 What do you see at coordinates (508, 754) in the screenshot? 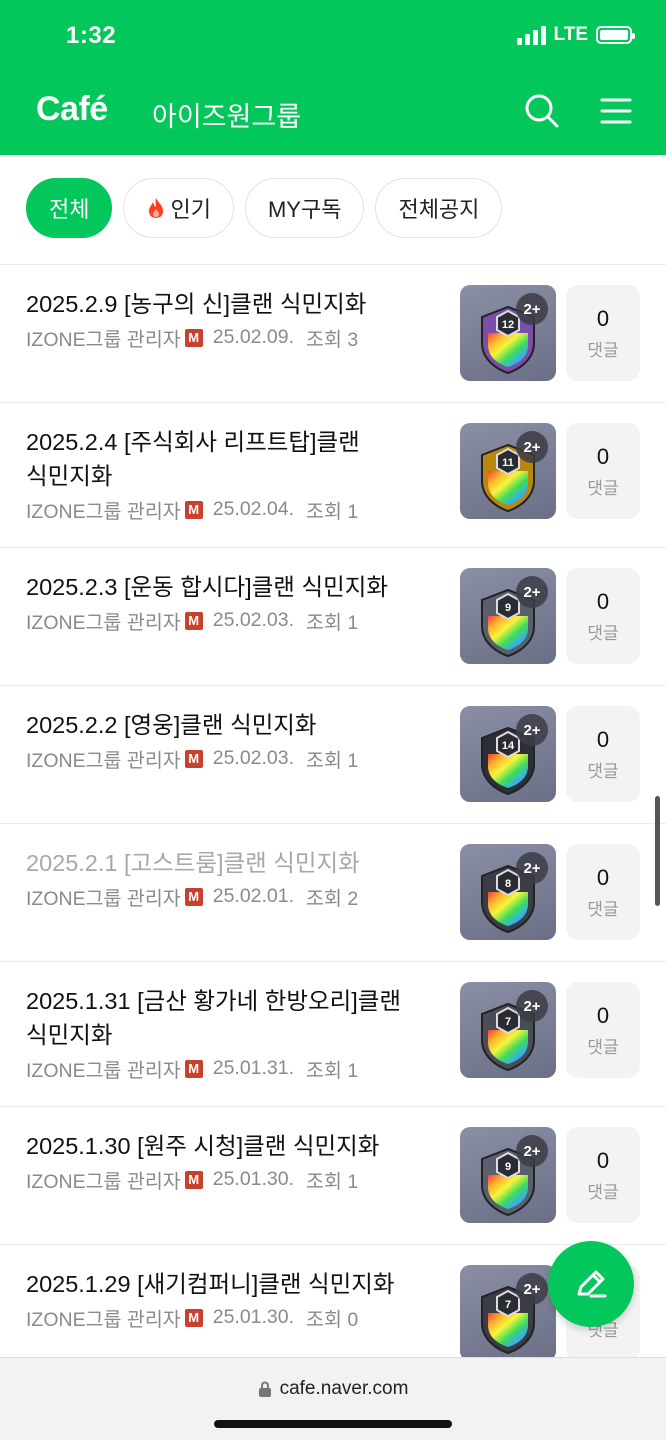
I see `post-thumbnail: 14 2+` at bounding box center [508, 754].